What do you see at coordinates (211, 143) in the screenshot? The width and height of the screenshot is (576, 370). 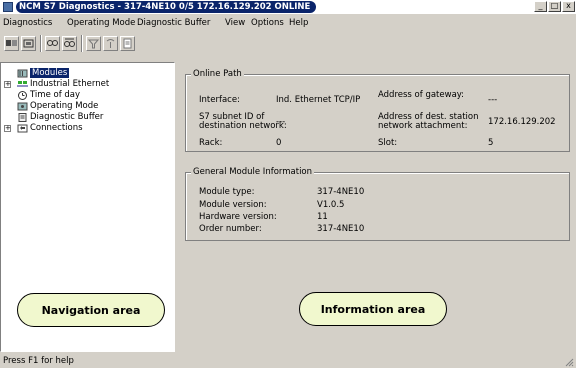 I see `rack-label: Rack:` at bounding box center [211, 143].